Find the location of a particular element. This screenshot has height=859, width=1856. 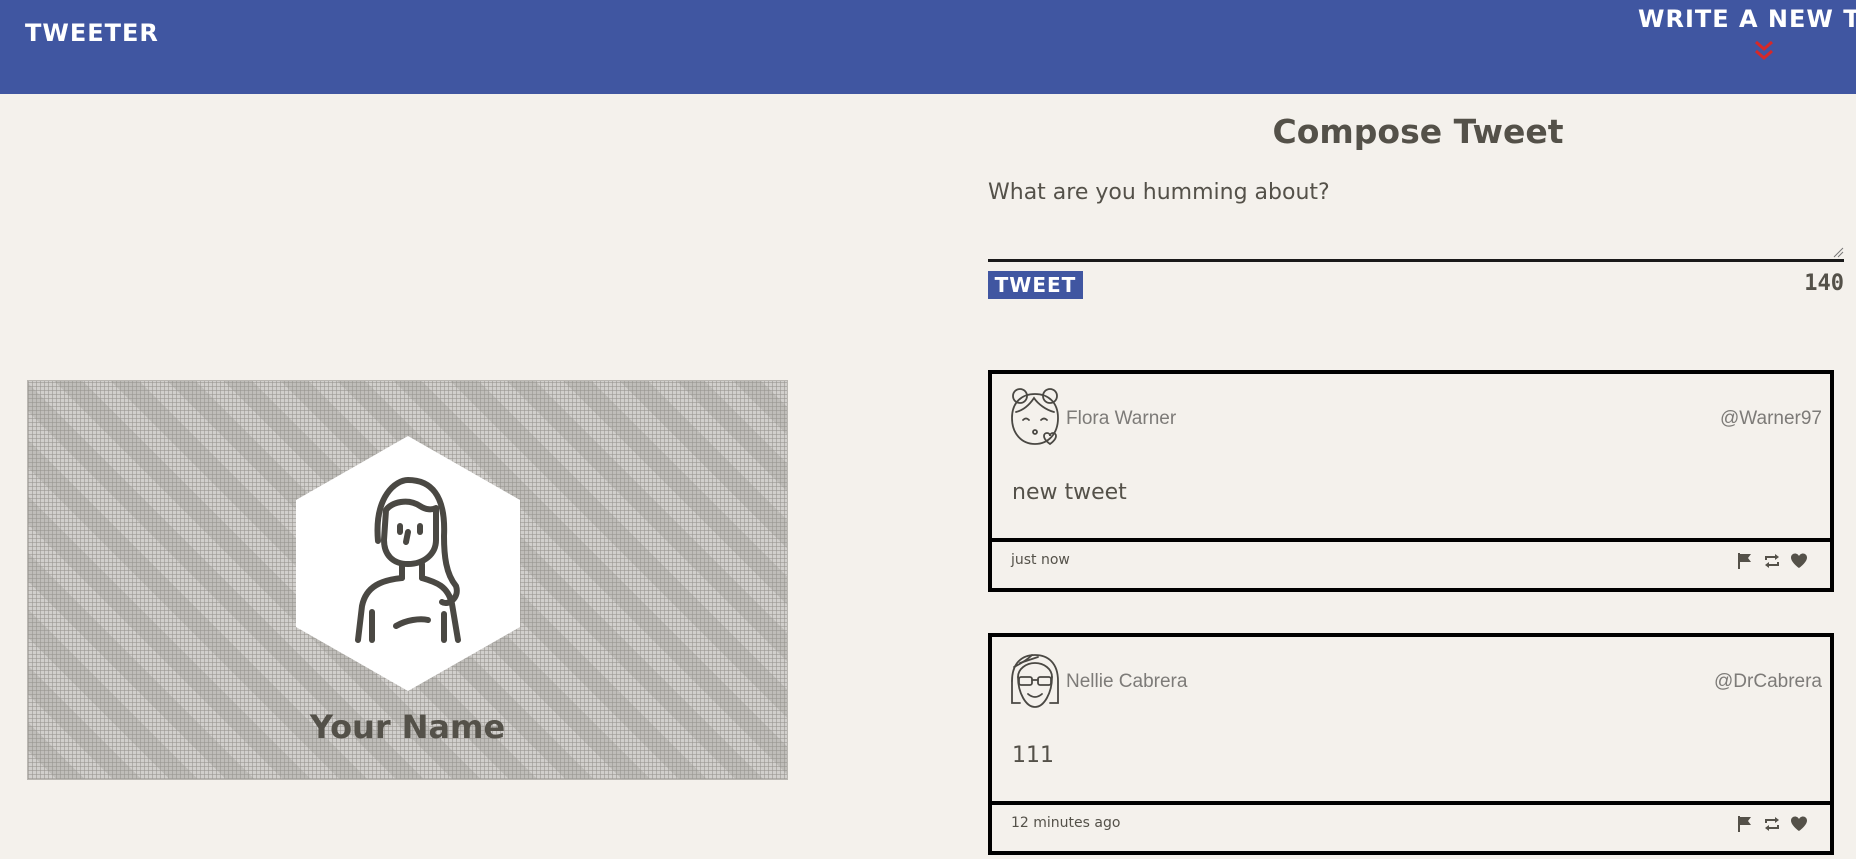

tweet-submit-button: Tweet is located at coordinates (1035, 285).